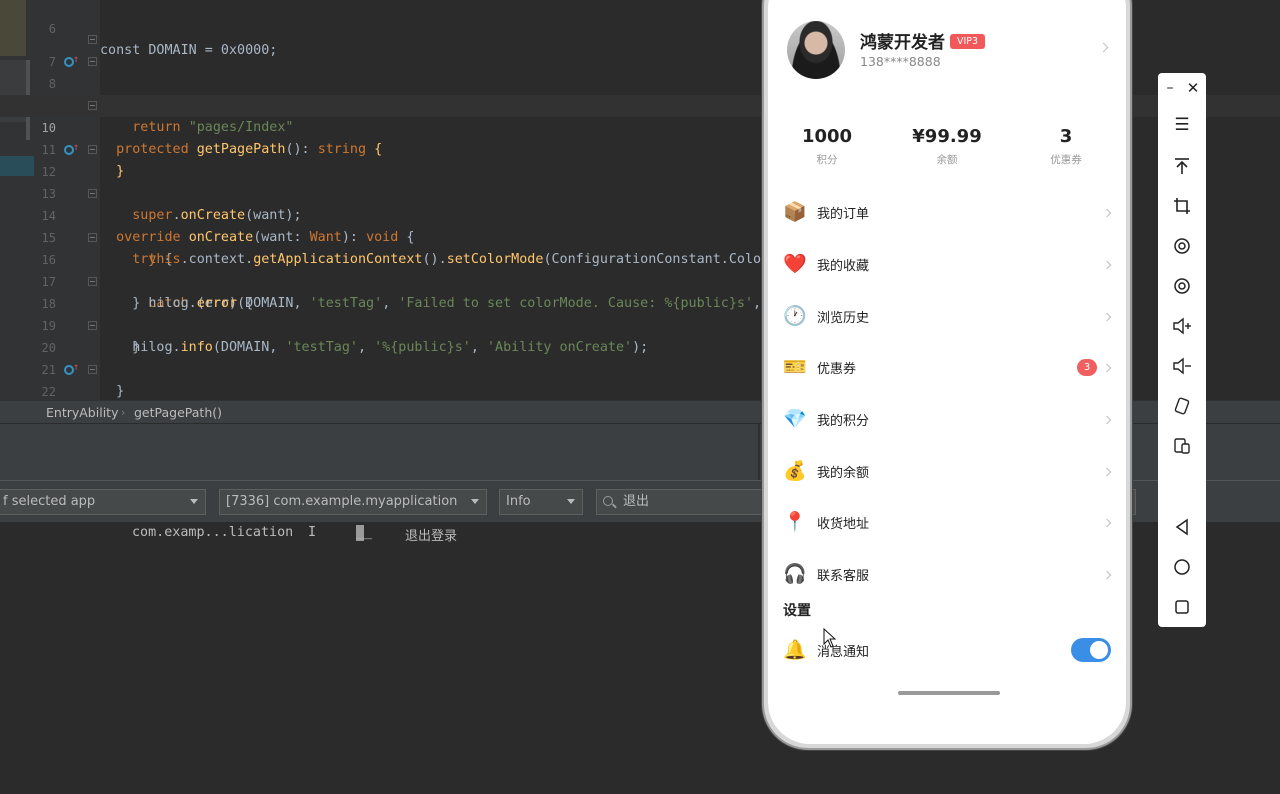  What do you see at coordinates (816, 50) in the screenshot?
I see `avatar` at bounding box center [816, 50].